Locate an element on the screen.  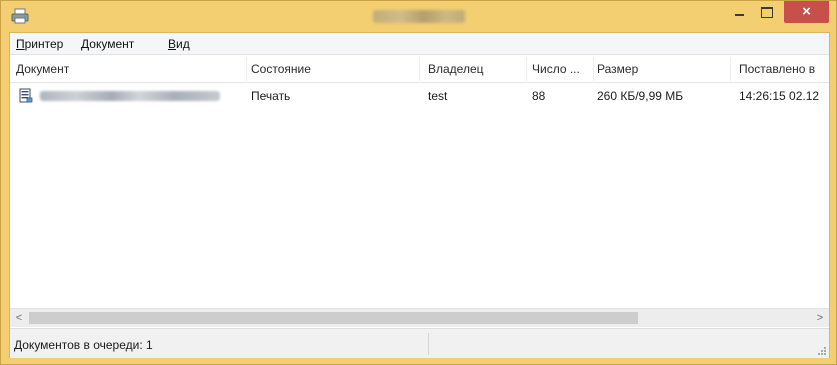
status-bar: Документов в очереди: 1 is located at coordinates (419, 343).